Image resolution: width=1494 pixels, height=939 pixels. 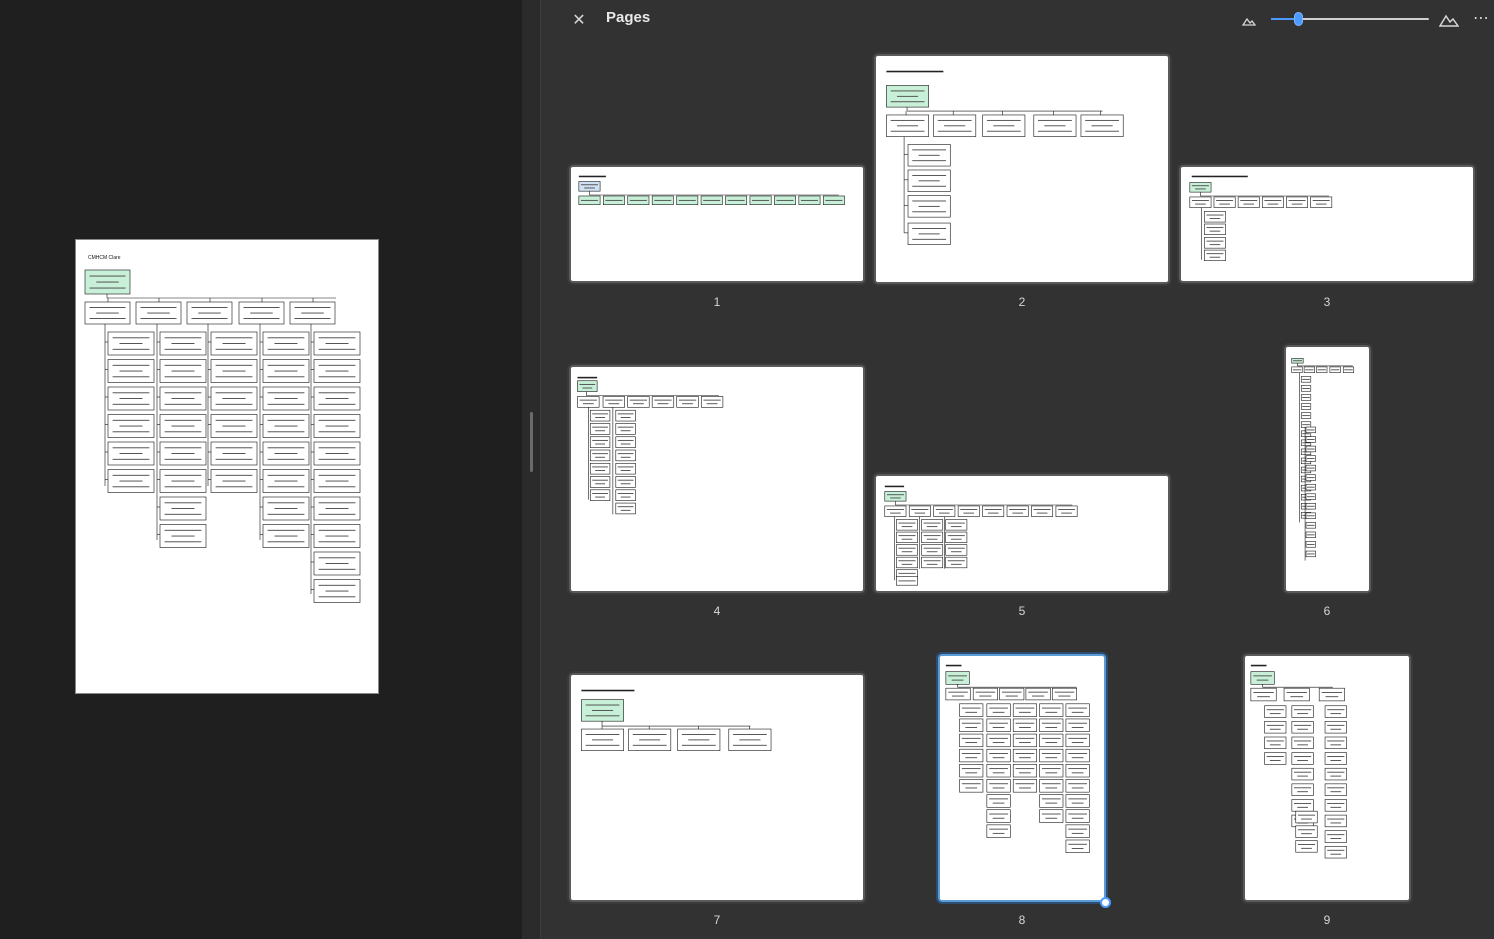 I want to click on zoom-slider, so click(x=1350, y=19).